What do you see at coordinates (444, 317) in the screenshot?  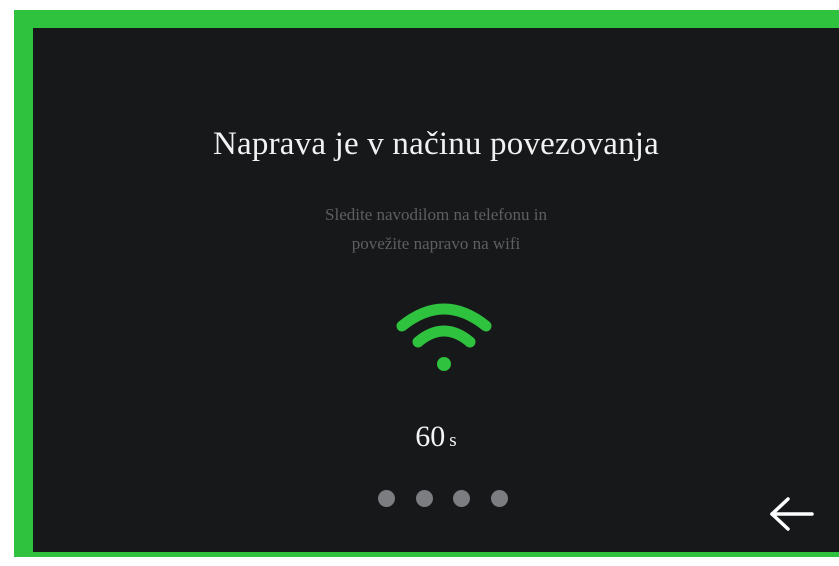 I see `wifi-outer-arc` at bounding box center [444, 317].